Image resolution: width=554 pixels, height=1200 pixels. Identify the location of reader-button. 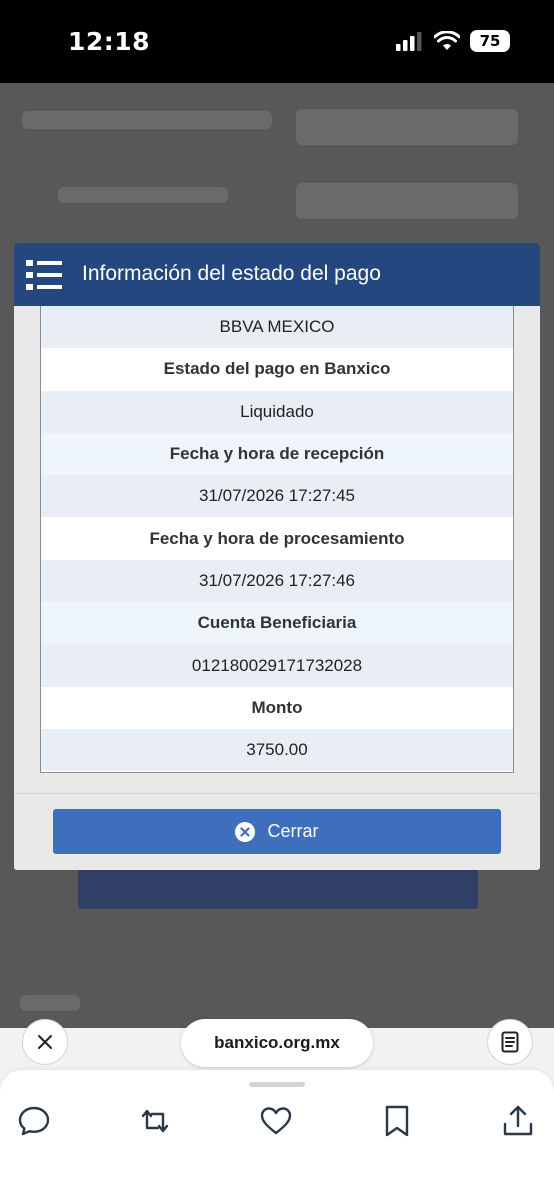
(510, 1042).